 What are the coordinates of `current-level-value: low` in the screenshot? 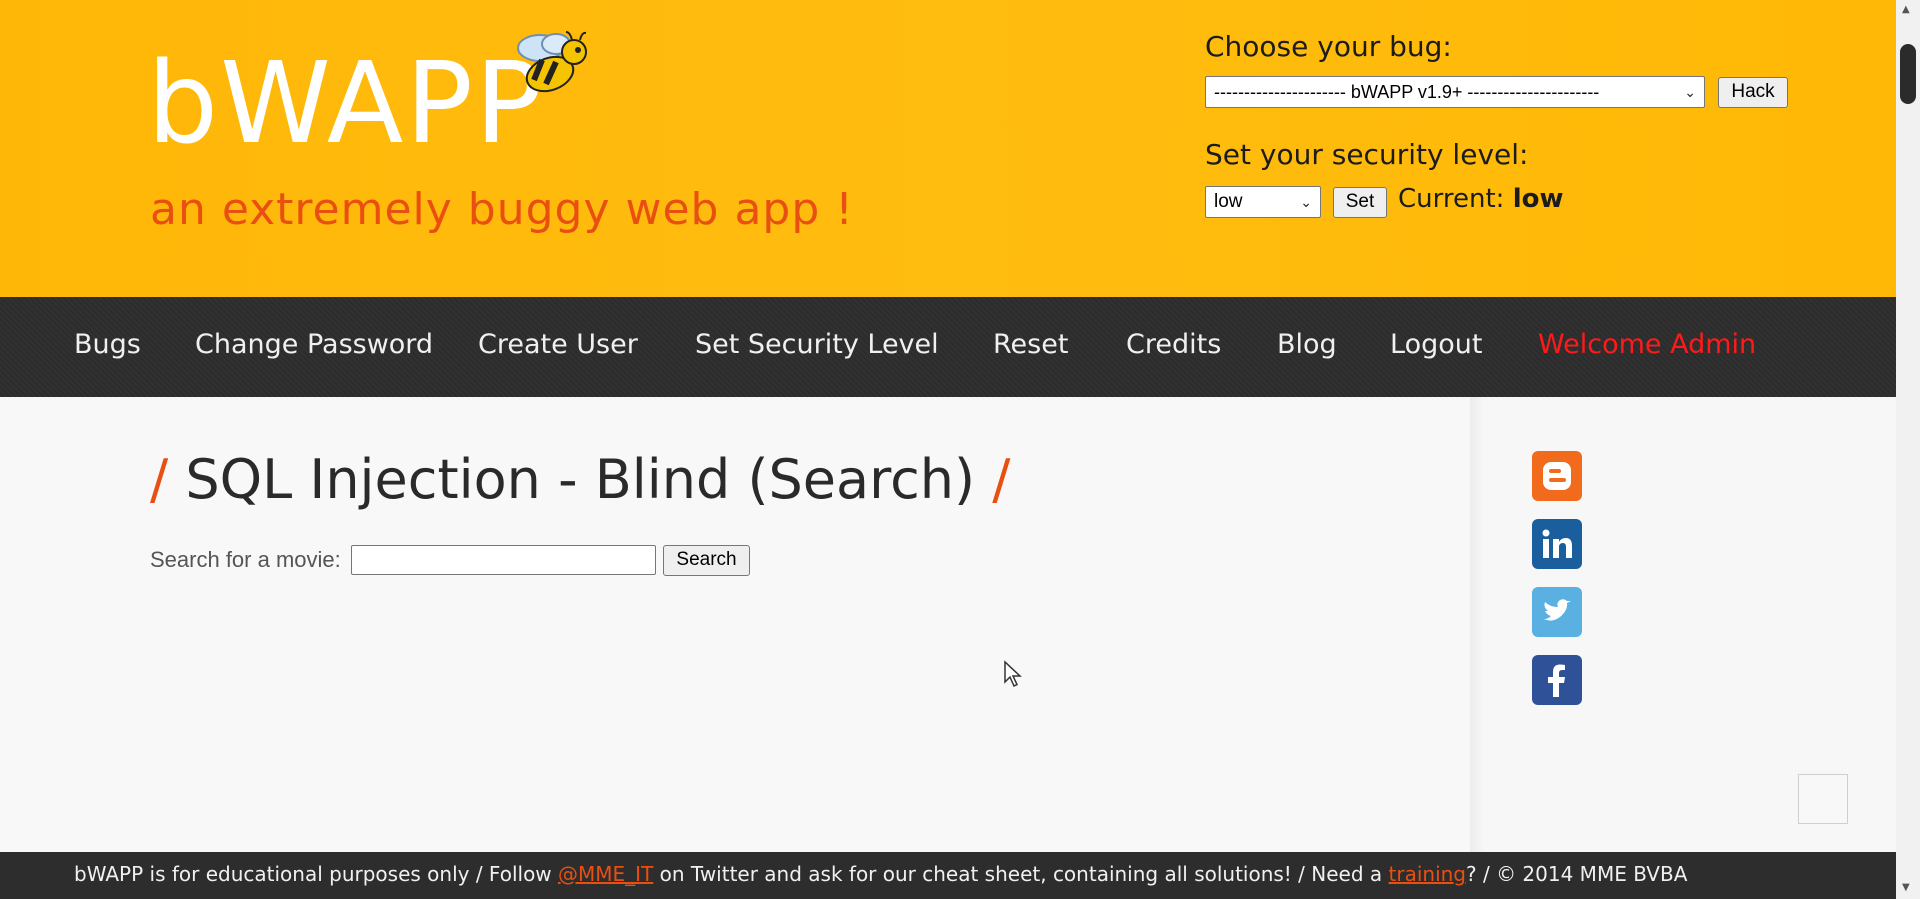 It's located at (1538, 199).